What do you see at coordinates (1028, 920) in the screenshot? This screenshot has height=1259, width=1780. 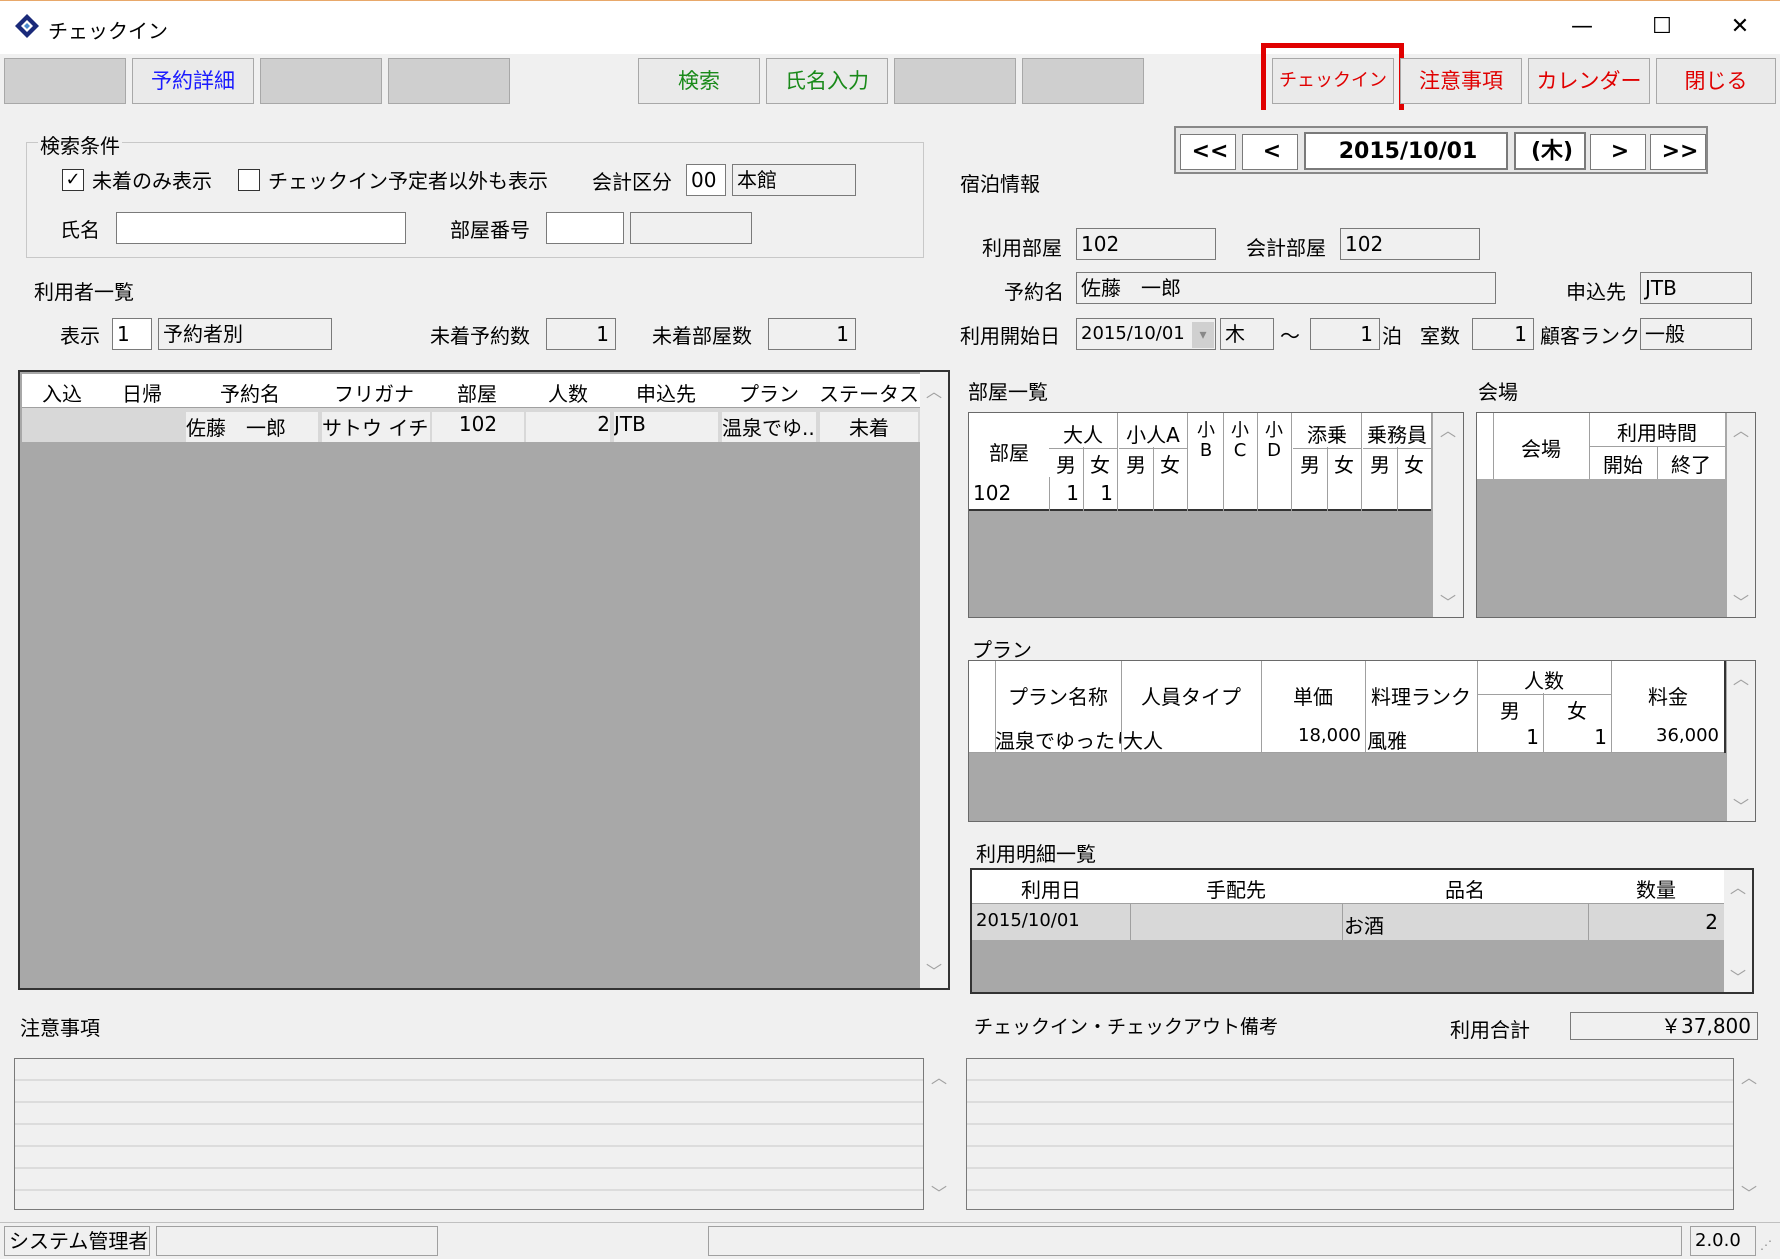 I see `detail-row-date: 2015/10/01` at bounding box center [1028, 920].